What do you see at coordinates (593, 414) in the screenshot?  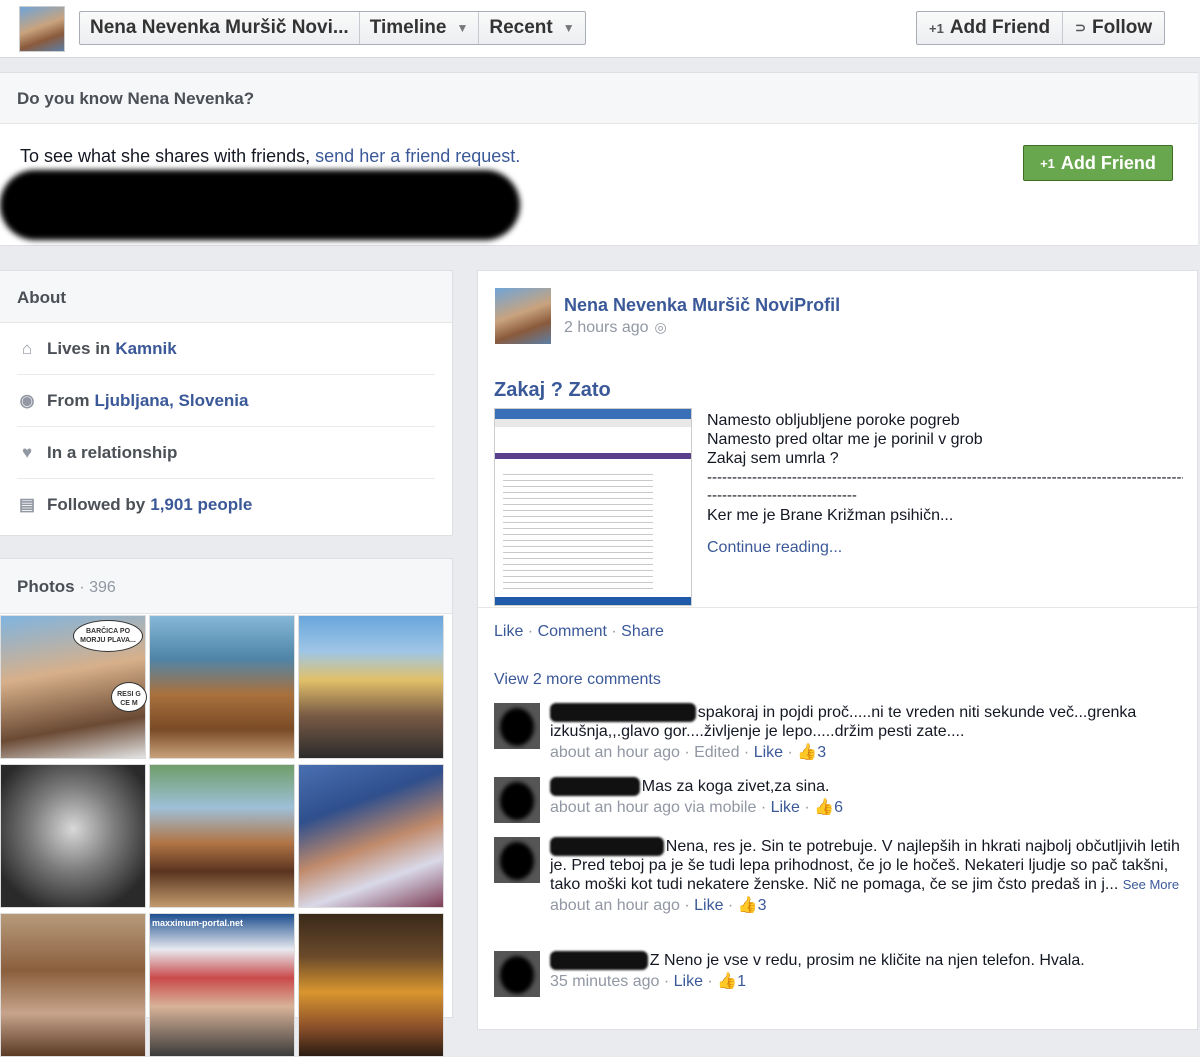 I see `thumbnail-browser-bar` at bounding box center [593, 414].